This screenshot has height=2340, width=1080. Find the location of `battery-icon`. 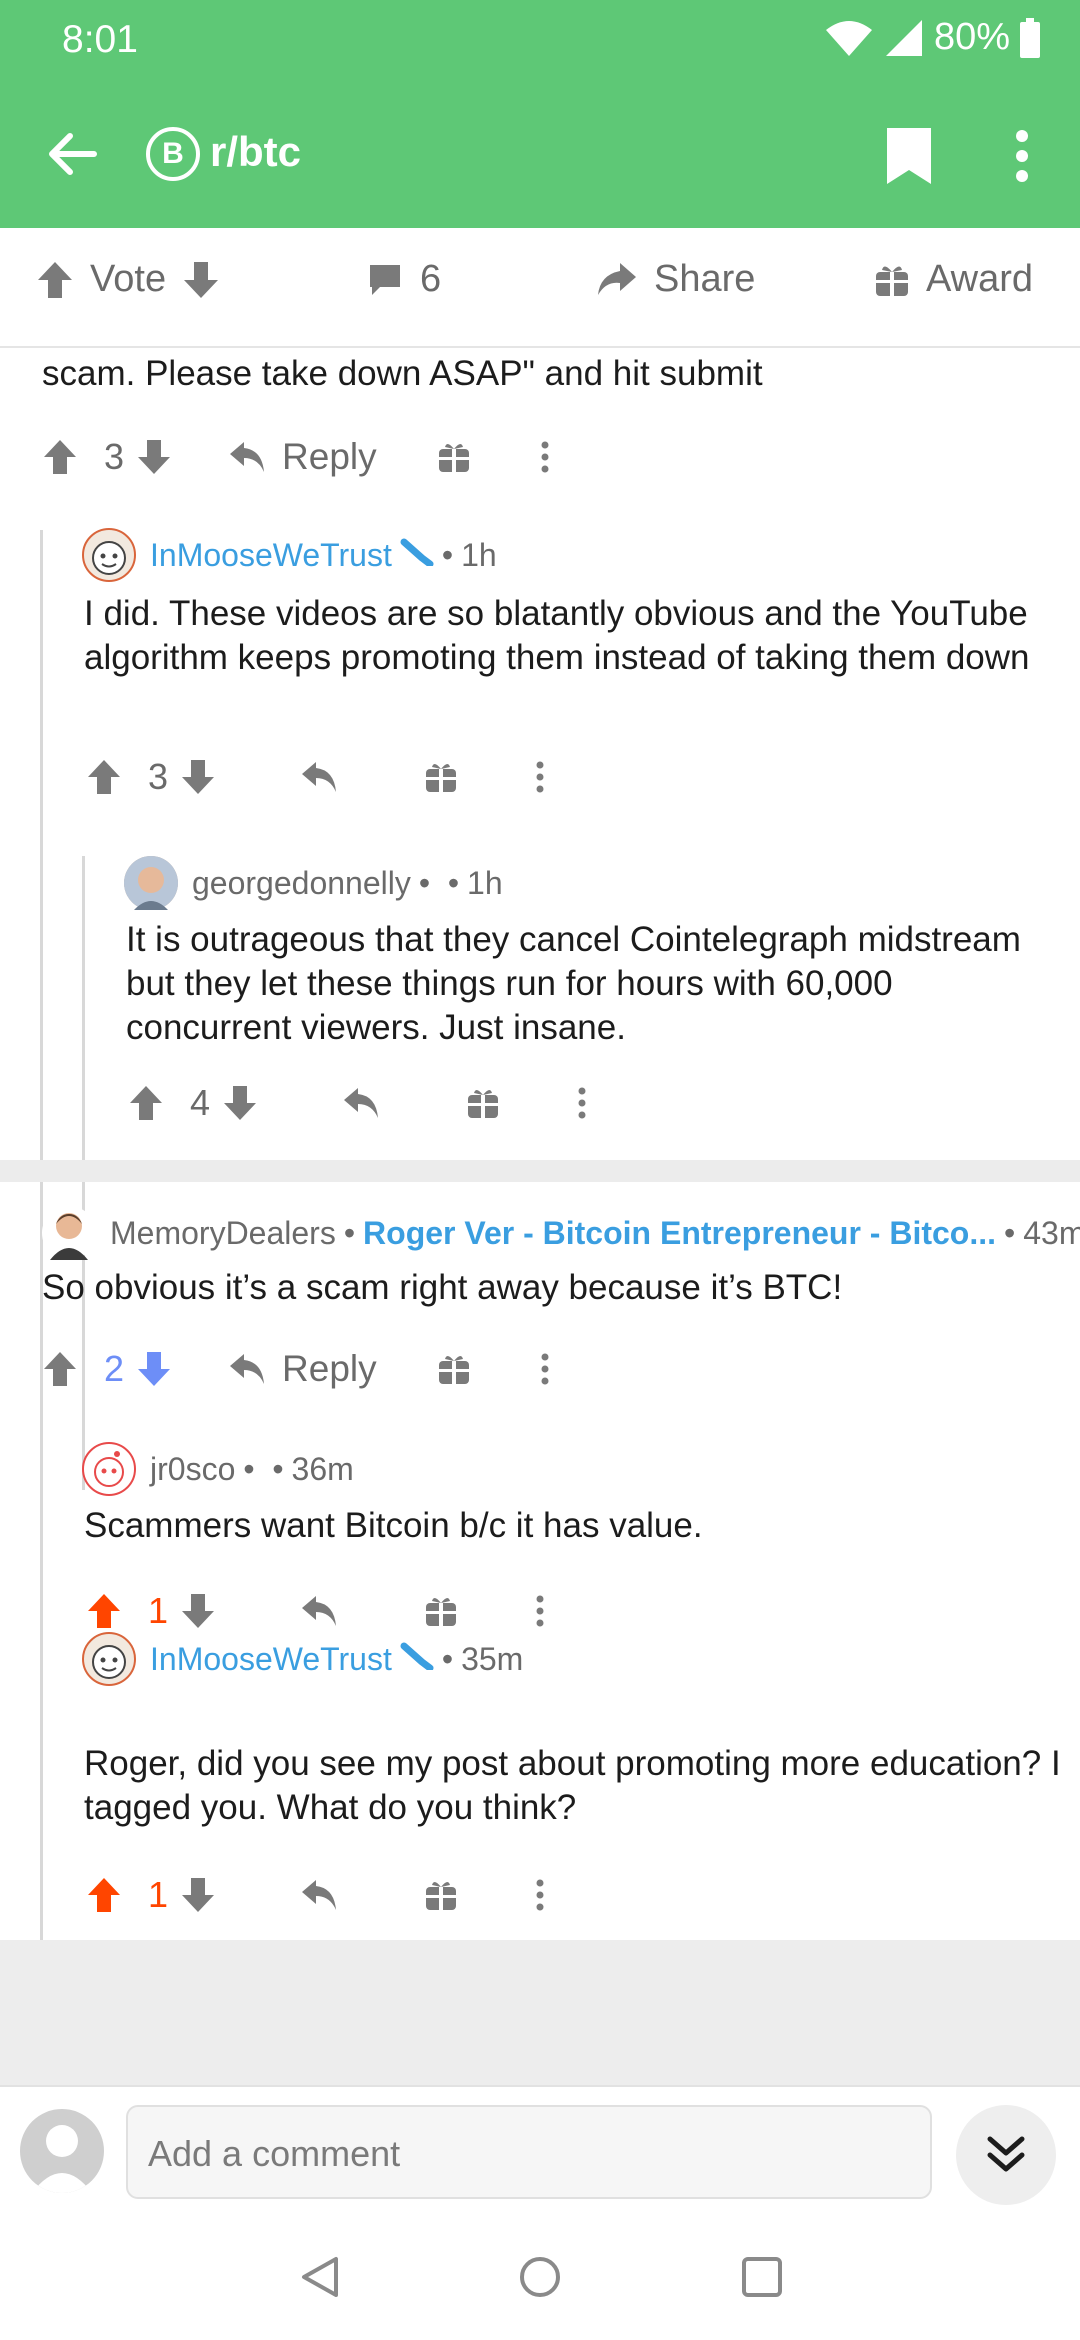

battery-icon is located at coordinates (1030, 37).